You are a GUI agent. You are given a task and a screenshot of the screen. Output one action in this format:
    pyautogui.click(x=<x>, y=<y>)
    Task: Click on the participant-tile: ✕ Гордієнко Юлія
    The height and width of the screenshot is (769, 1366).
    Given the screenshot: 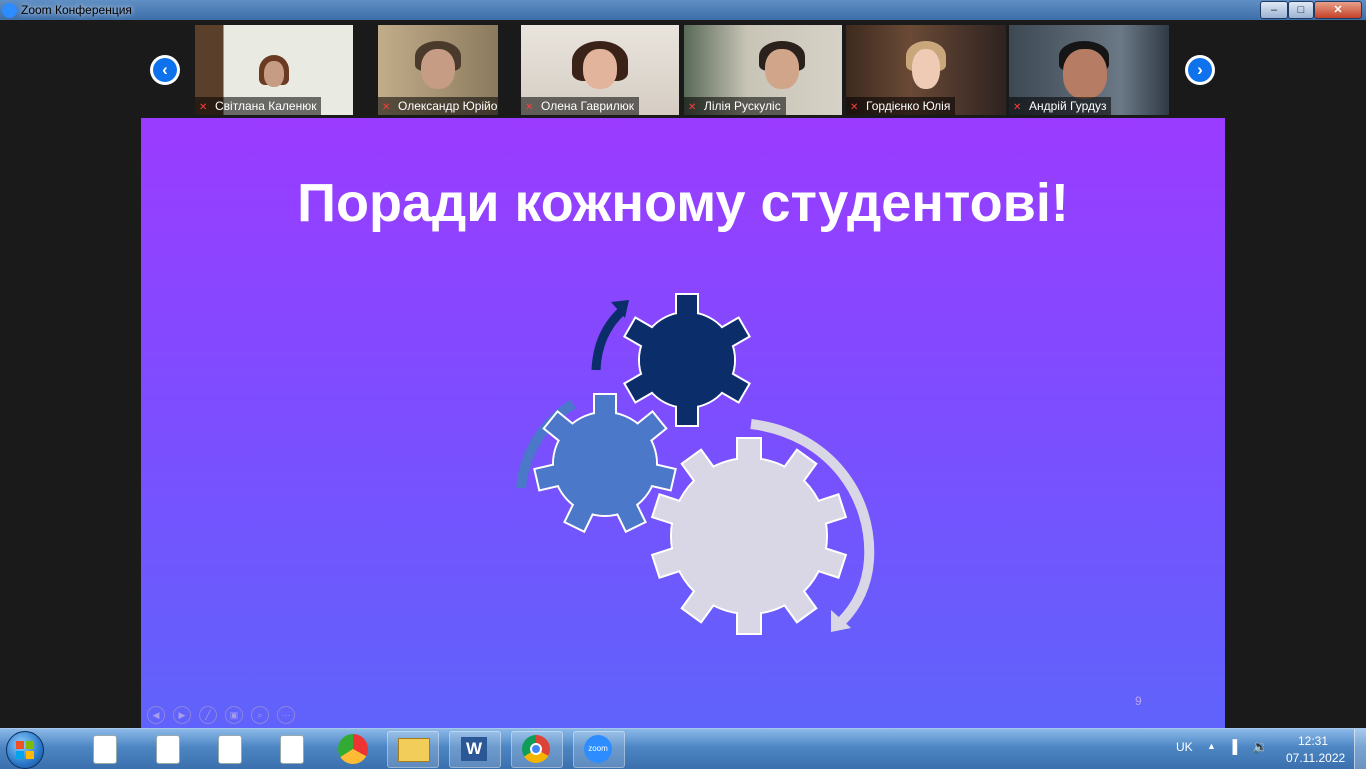 What is the action you would take?
    pyautogui.click(x=926, y=70)
    